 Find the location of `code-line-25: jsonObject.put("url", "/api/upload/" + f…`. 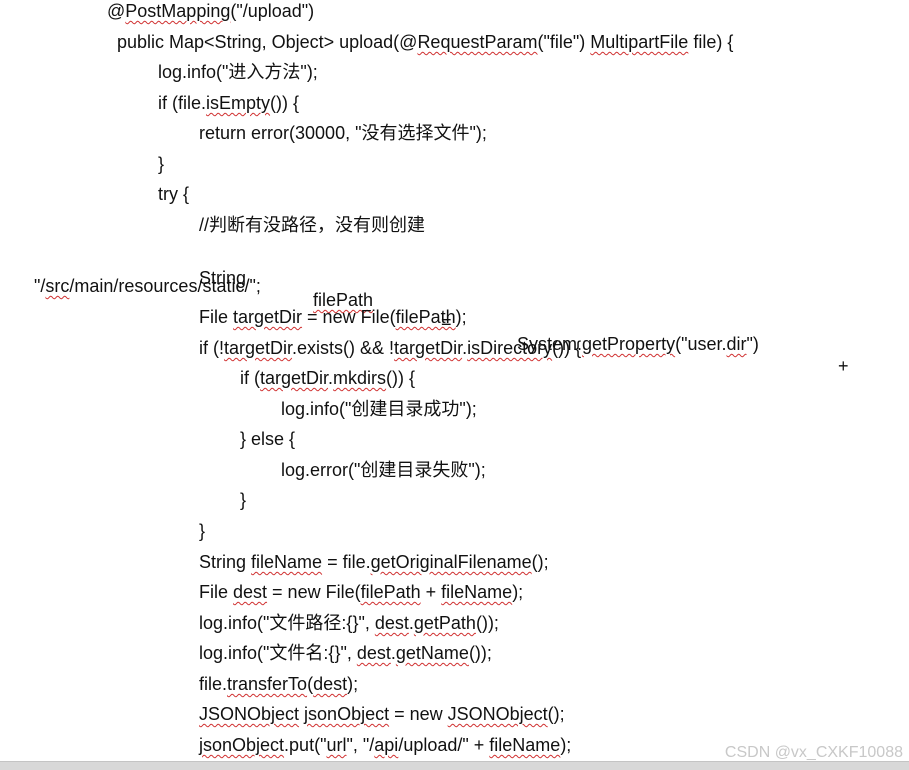

code-line-25: jsonObject.put("url", "/api/upload/" + f… is located at coordinates (385, 745).